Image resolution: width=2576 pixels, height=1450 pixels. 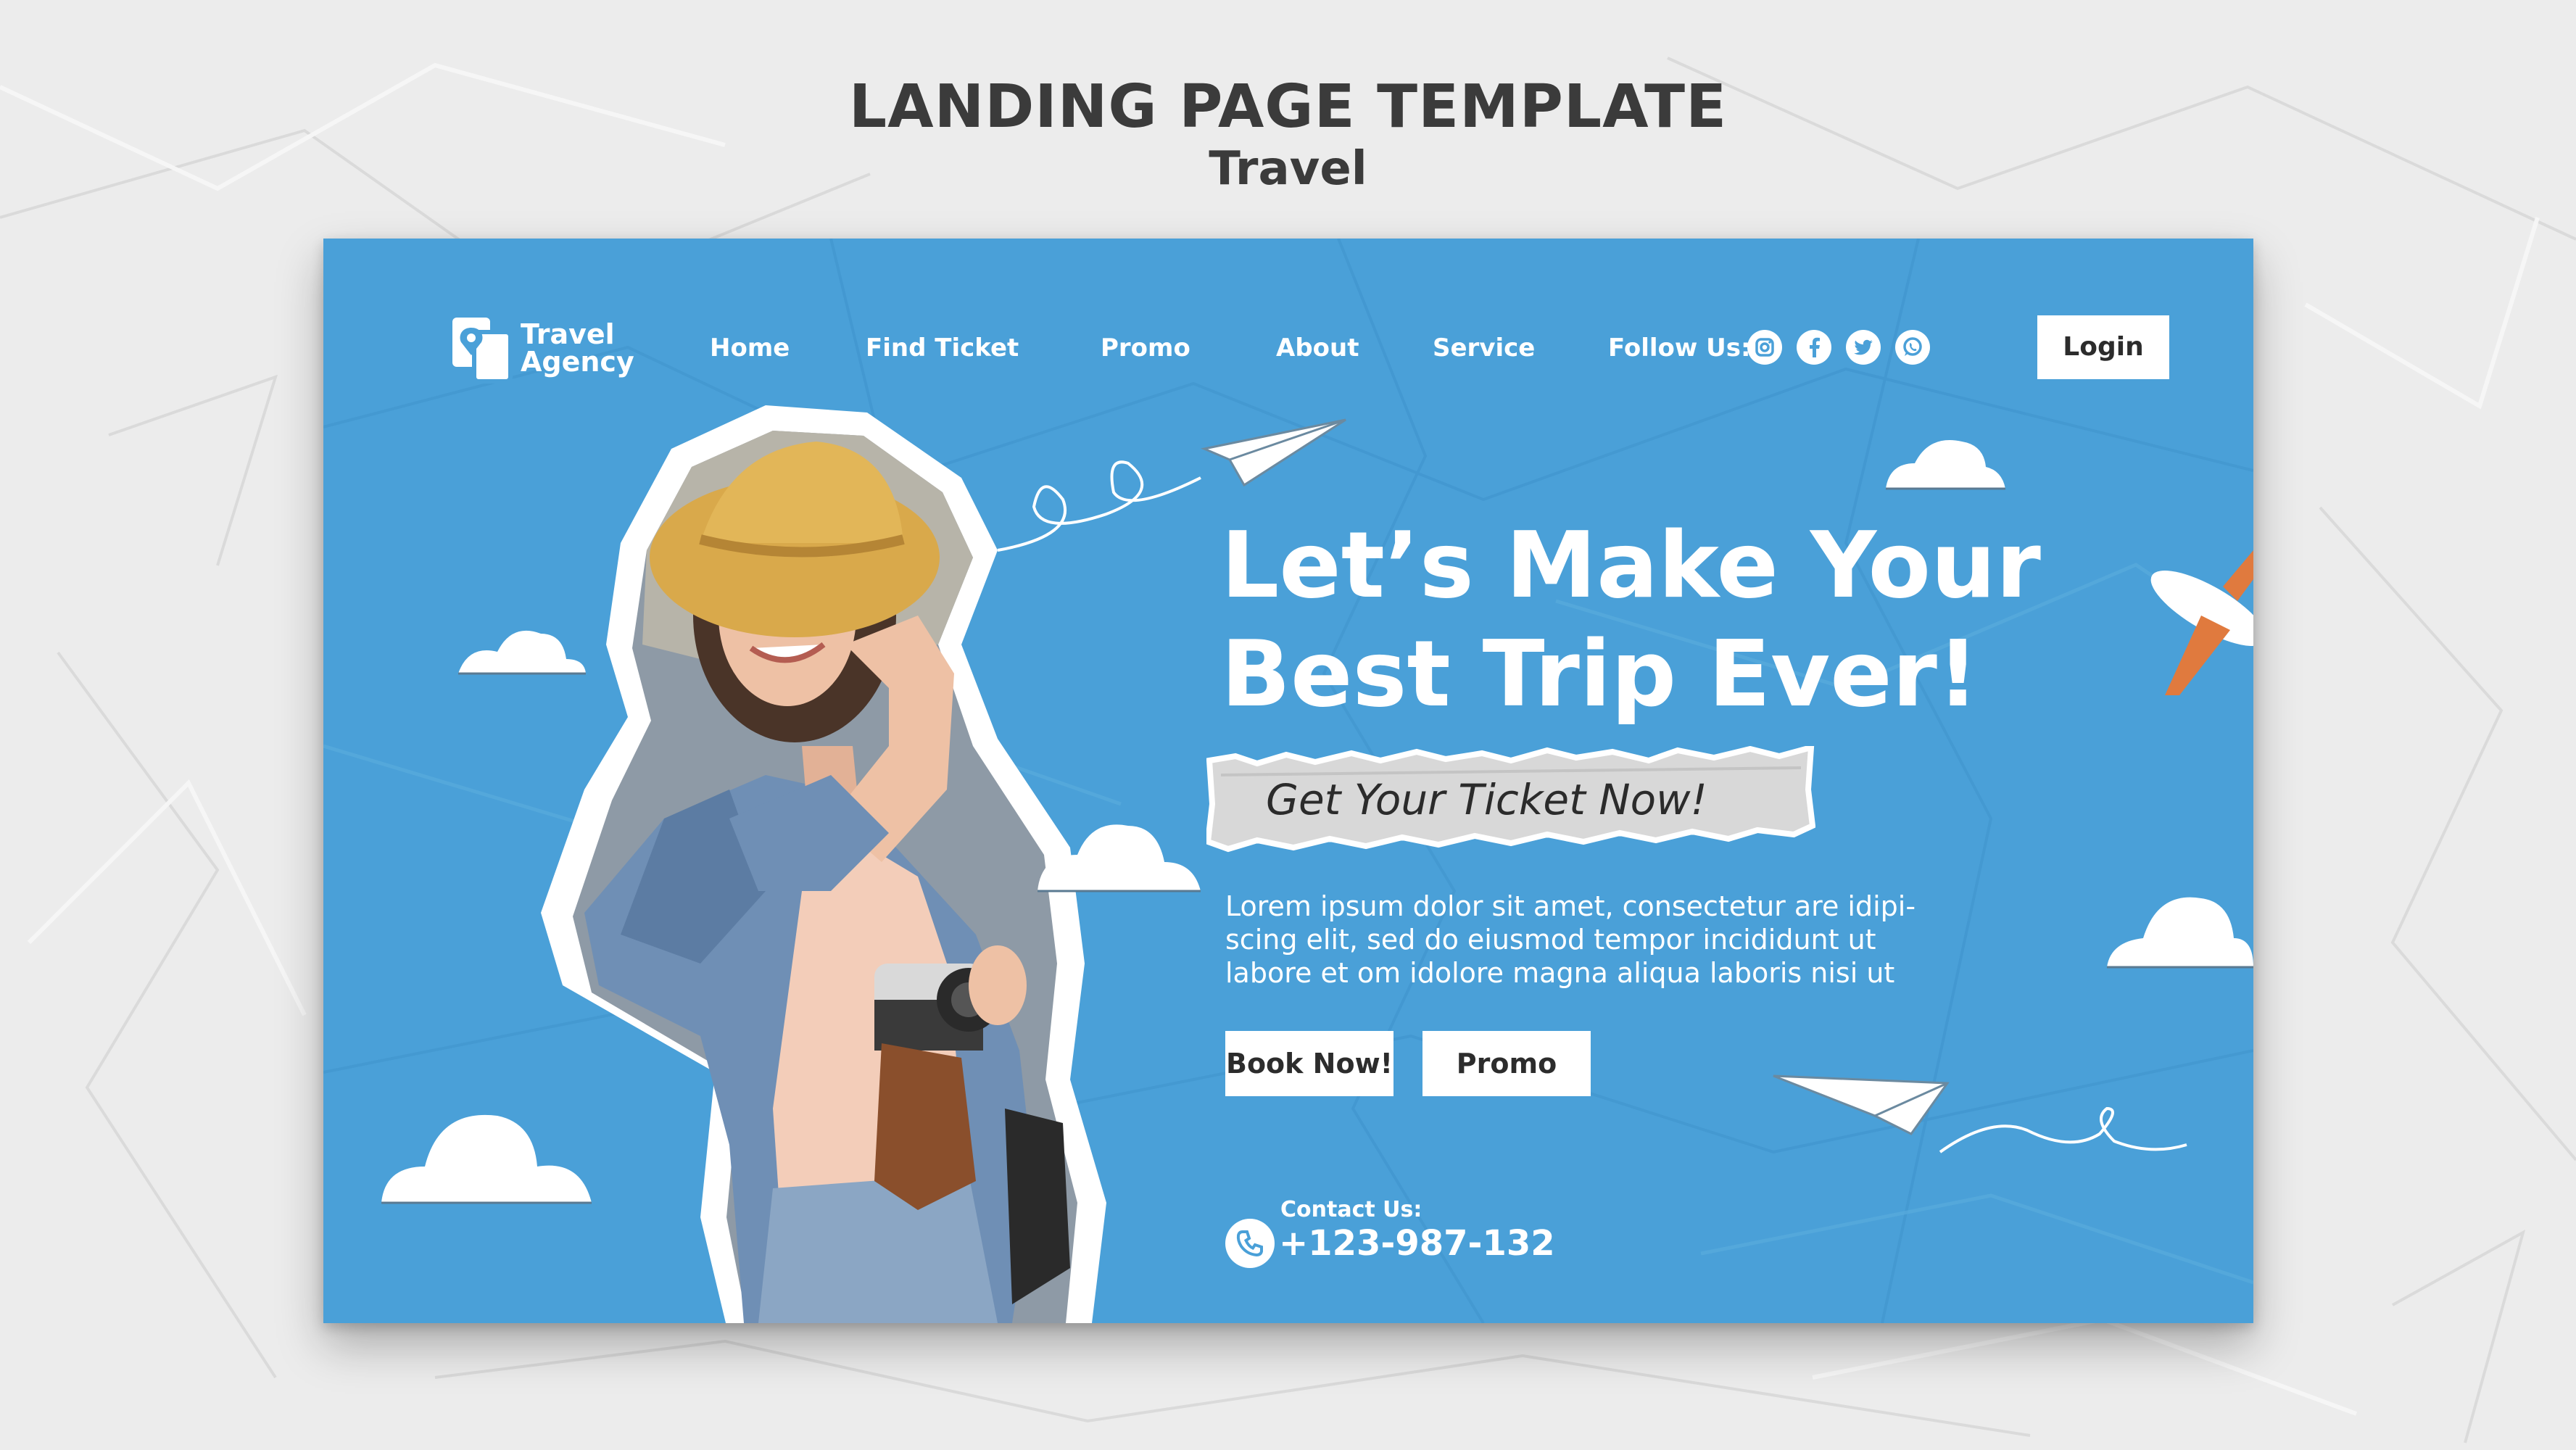 I want to click on nav-promo: Promo, so click(x=1146, y=348).